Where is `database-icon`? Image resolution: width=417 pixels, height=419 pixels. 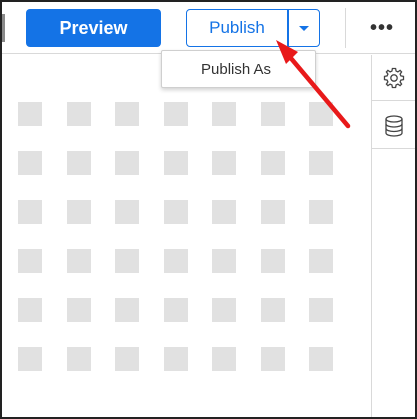 database-icon is located at coordinates (394, 125).